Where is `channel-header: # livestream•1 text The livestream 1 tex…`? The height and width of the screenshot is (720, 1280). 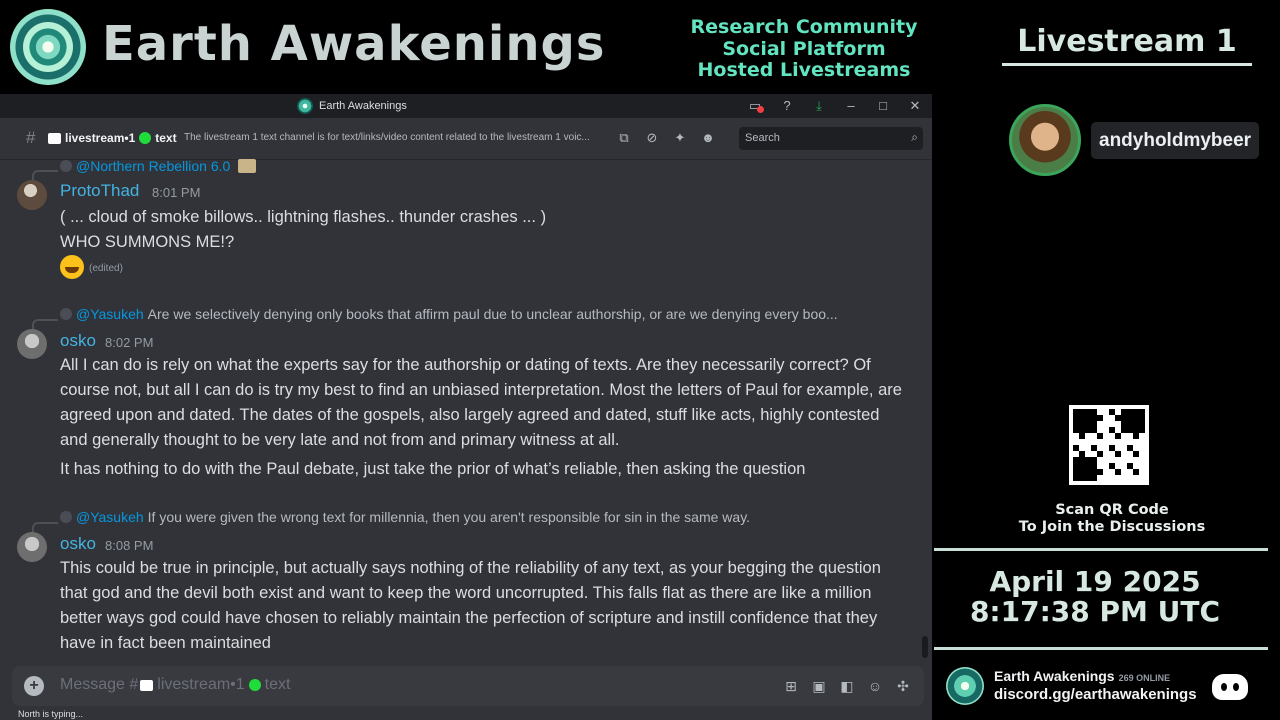
channel-header: # livestream•1 text The livestream 1 tex… is located at coordinates (466, 139).